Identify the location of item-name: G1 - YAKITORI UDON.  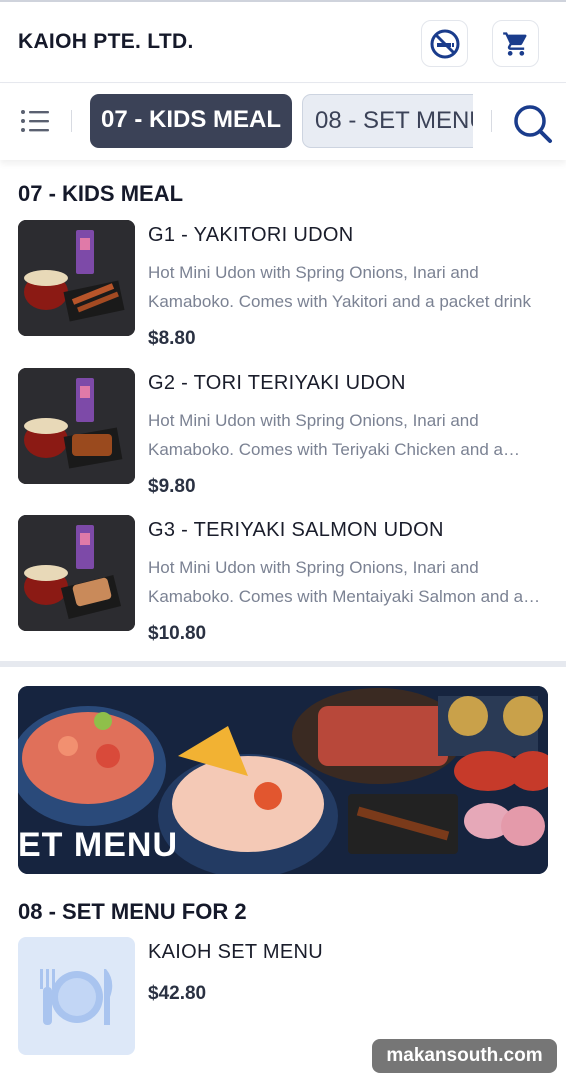
(251, 235).